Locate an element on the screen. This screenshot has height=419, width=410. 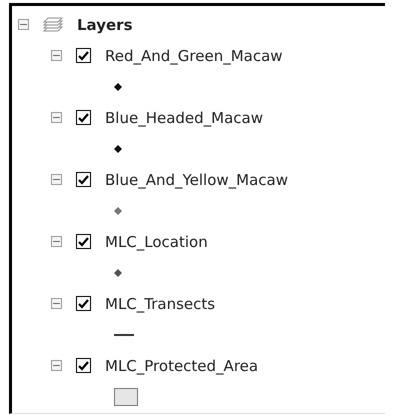
layer-name: Blue_And_Yellow_Macaw is located at coordinates (196, 179).